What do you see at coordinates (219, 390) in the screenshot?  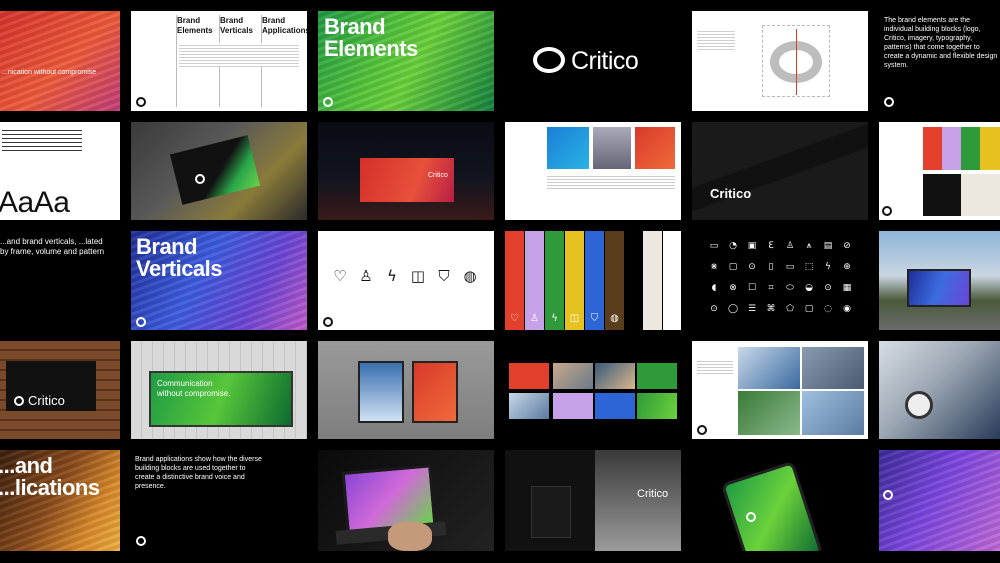 I see `tunnel-billboard-photo: Communication without compromise.` at bounding box center [219, 390].